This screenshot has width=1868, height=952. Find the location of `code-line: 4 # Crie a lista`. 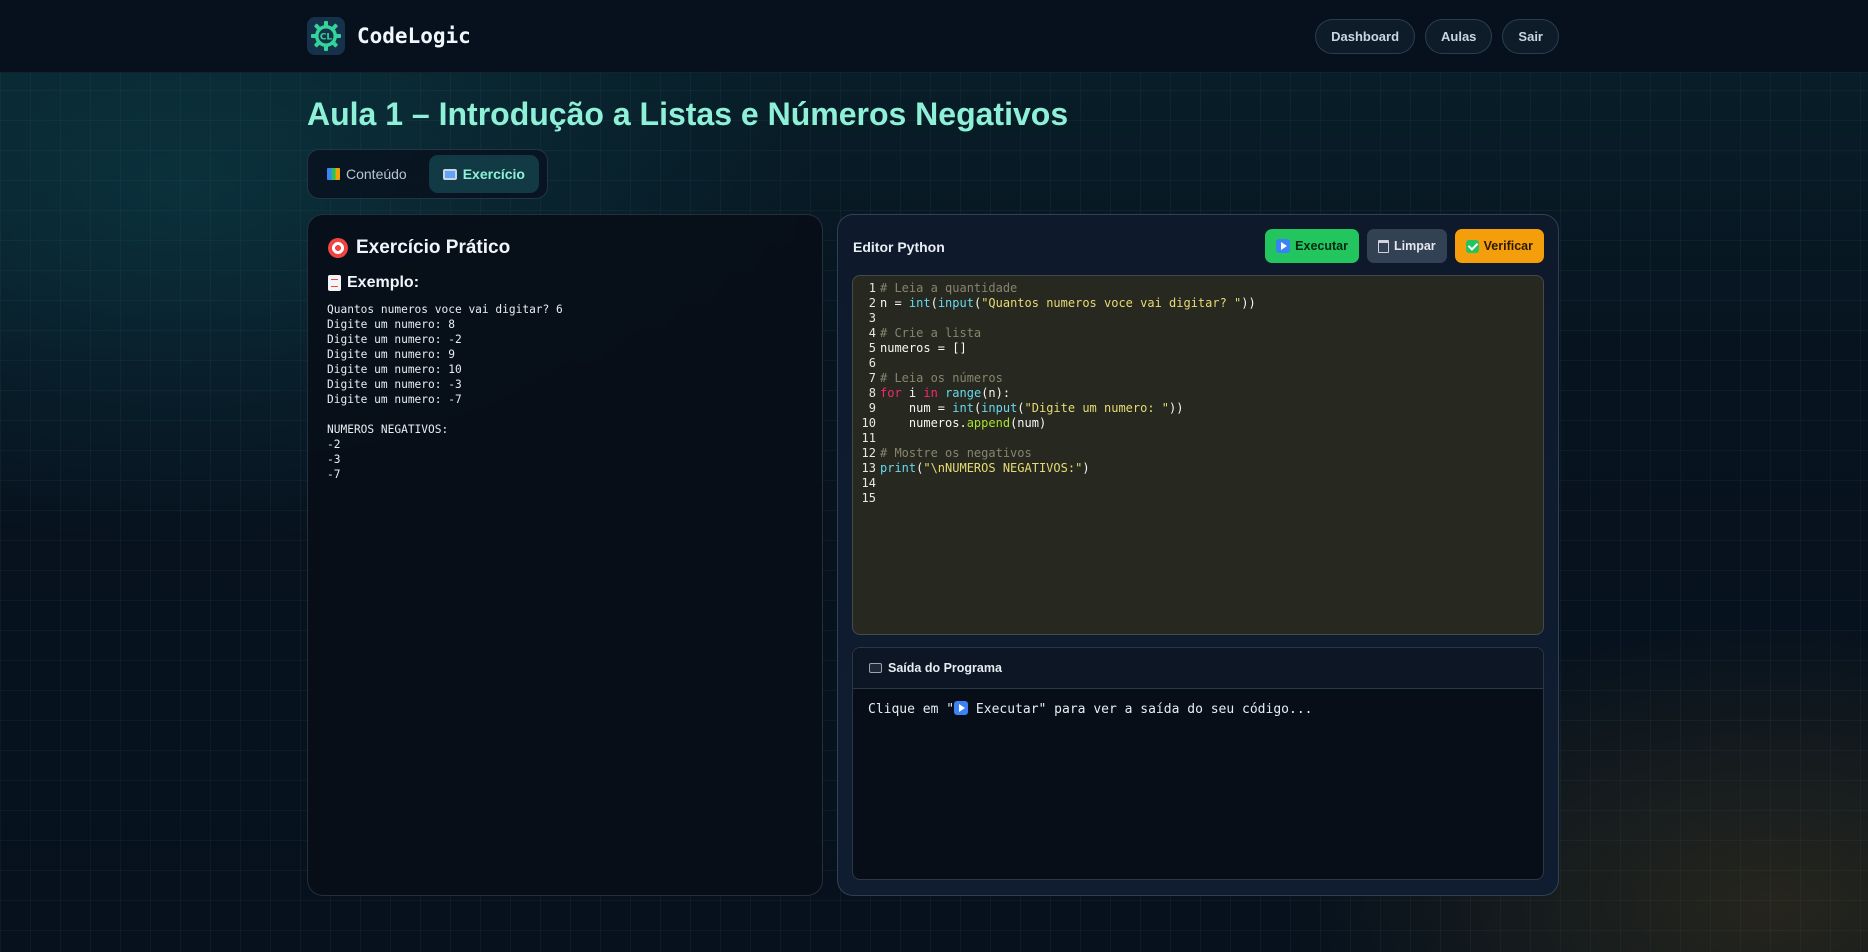

code-line: 4 # Crie a lista is located at coordinates (1198, 333).